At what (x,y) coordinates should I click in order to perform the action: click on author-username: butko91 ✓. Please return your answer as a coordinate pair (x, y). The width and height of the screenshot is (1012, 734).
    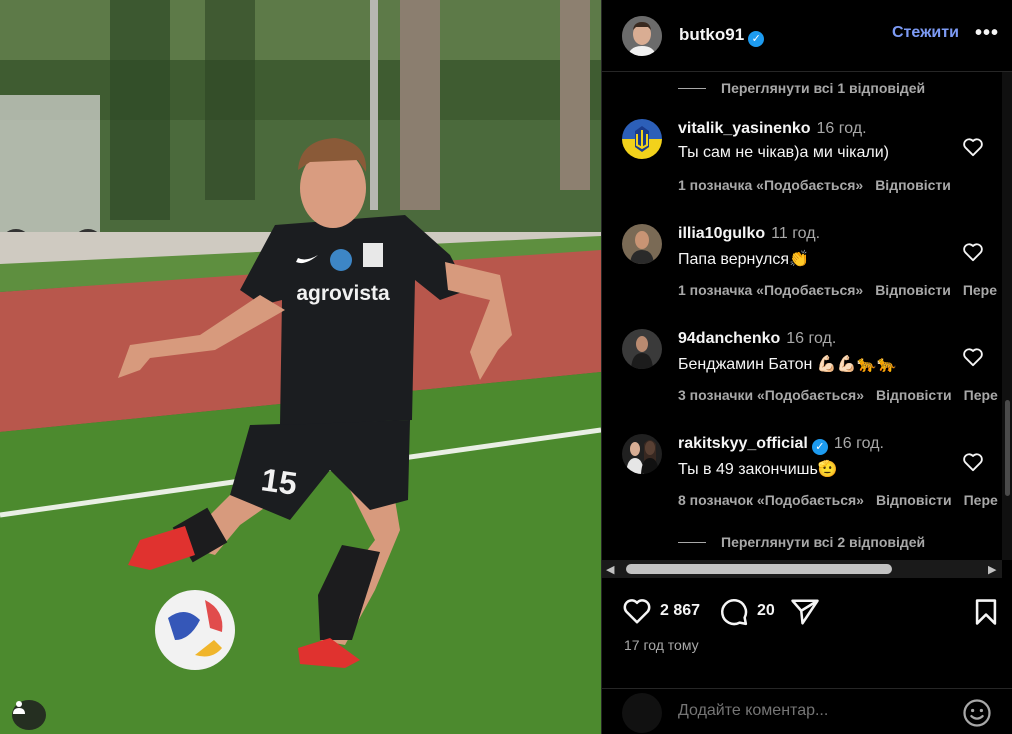
    Looking at the image, I should click on (722, 36).